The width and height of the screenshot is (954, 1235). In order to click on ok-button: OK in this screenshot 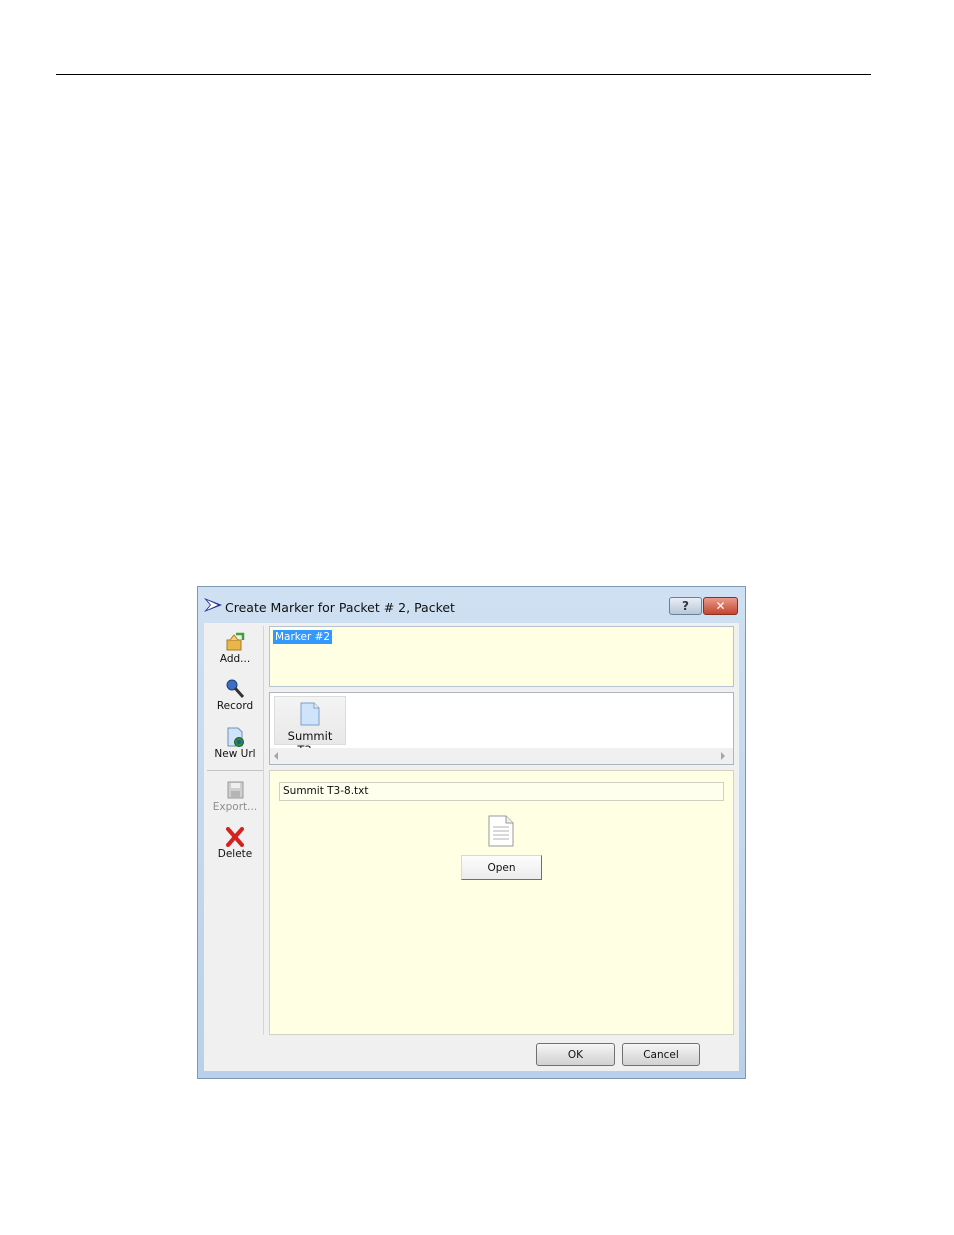, I will do `click(575, 1054)`.